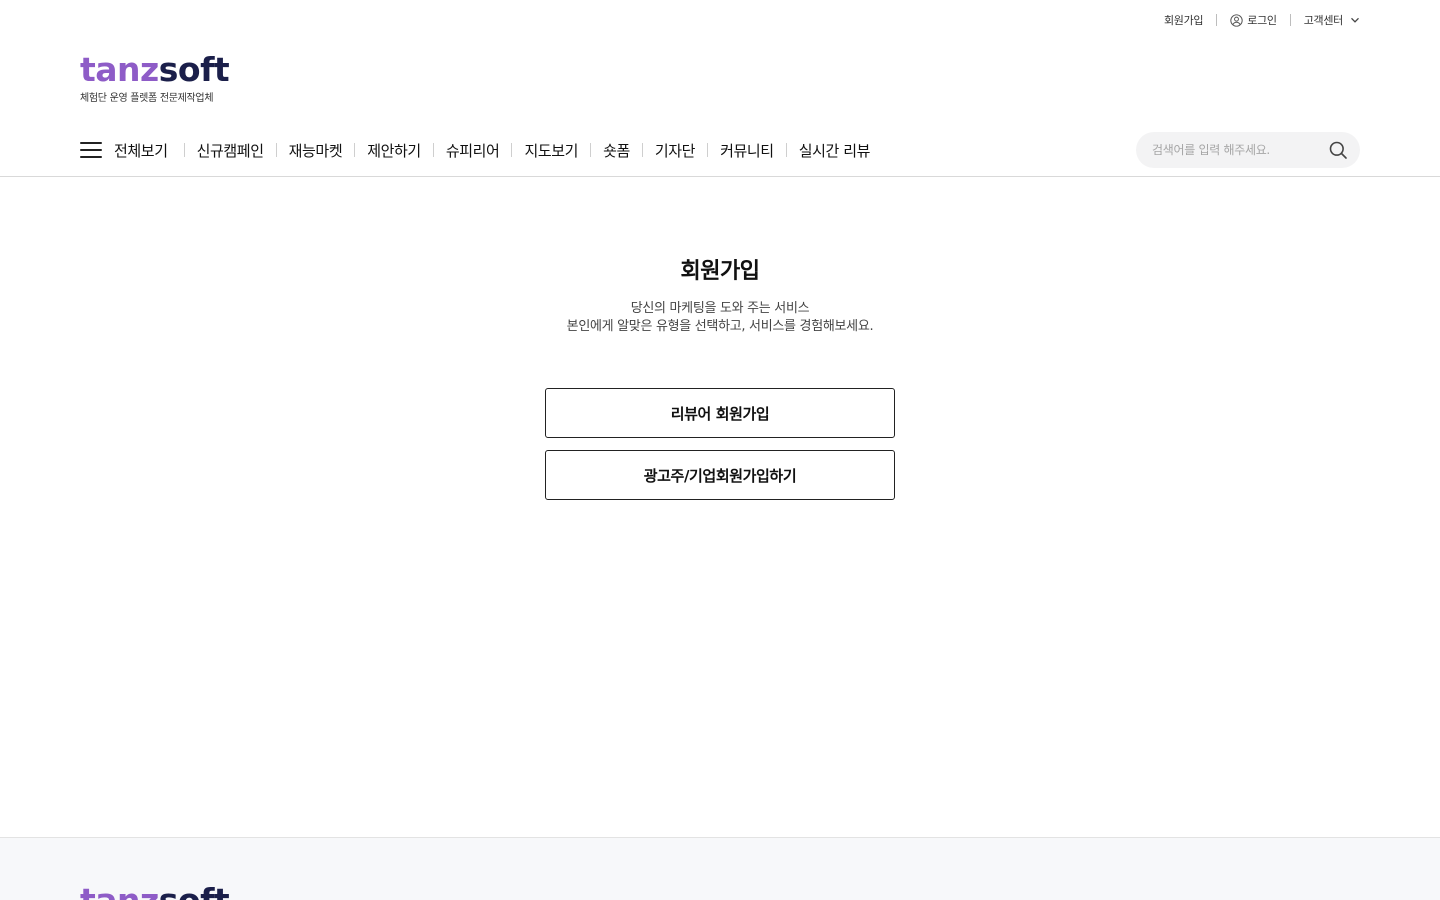  Describe the element at coordinates (1323, 20) in the screenshot. I see `support-label: 고객센터` at that location.